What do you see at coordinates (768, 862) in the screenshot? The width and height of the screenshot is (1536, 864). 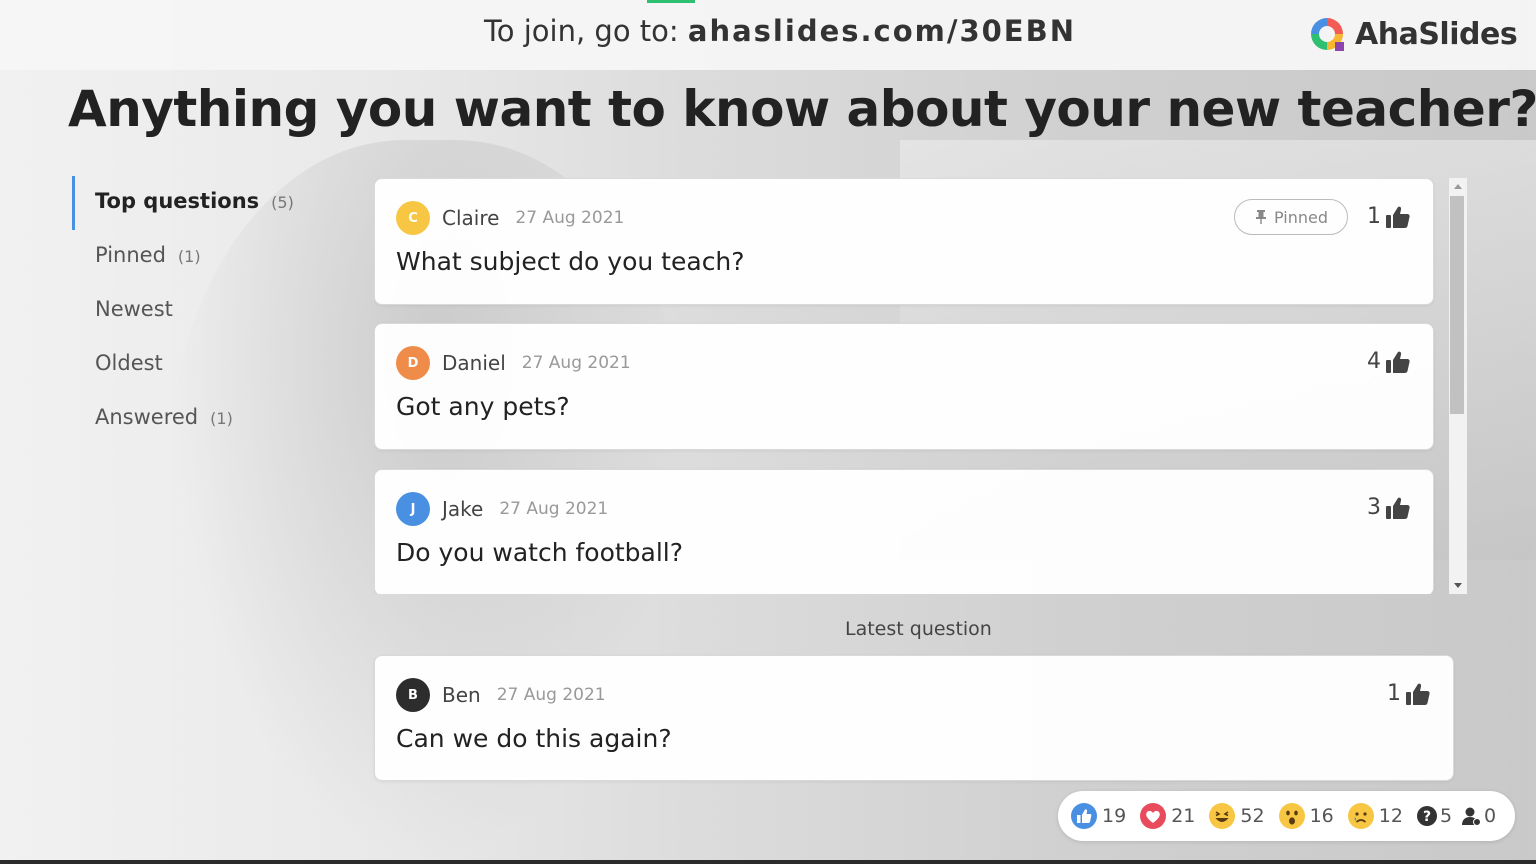 I see `bottom-bar` at bounding box center [768, 862].